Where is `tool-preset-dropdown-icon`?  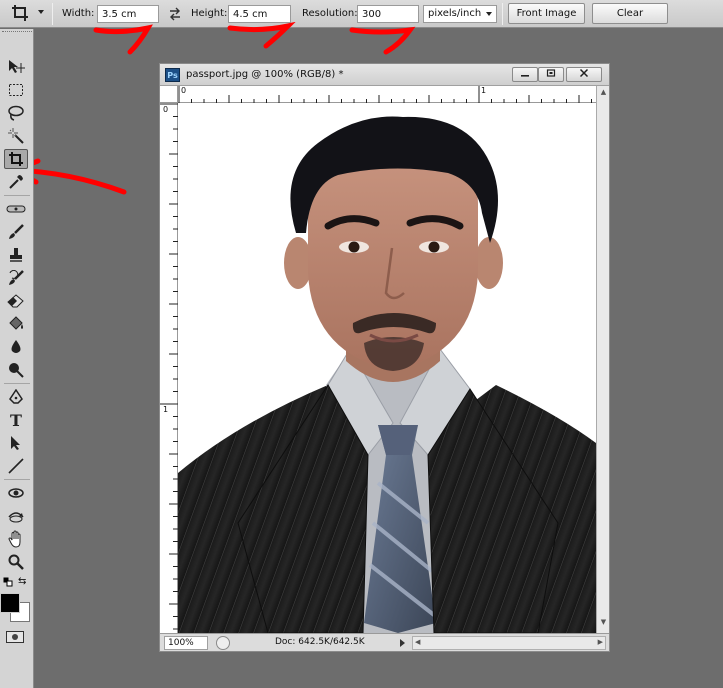 tool-preset-dropdown-icon is located at coordinates (41, 12).